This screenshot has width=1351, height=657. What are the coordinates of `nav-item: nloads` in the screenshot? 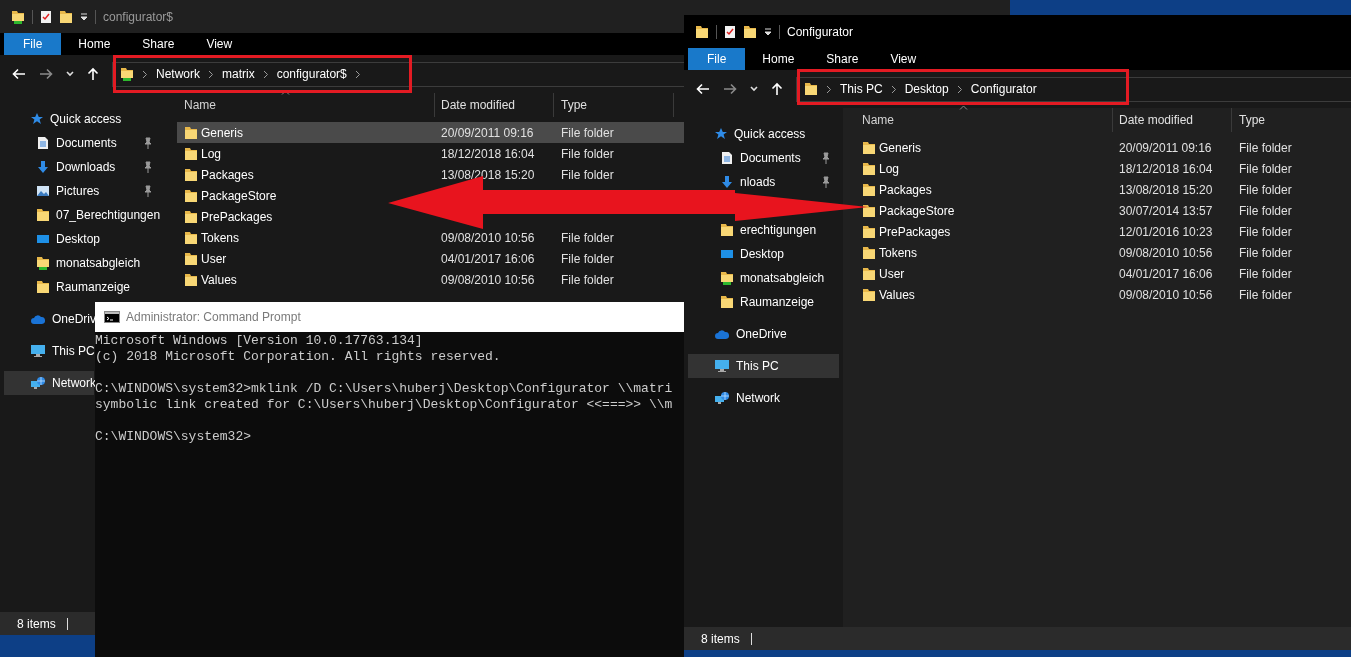 It's located at (763, 182).